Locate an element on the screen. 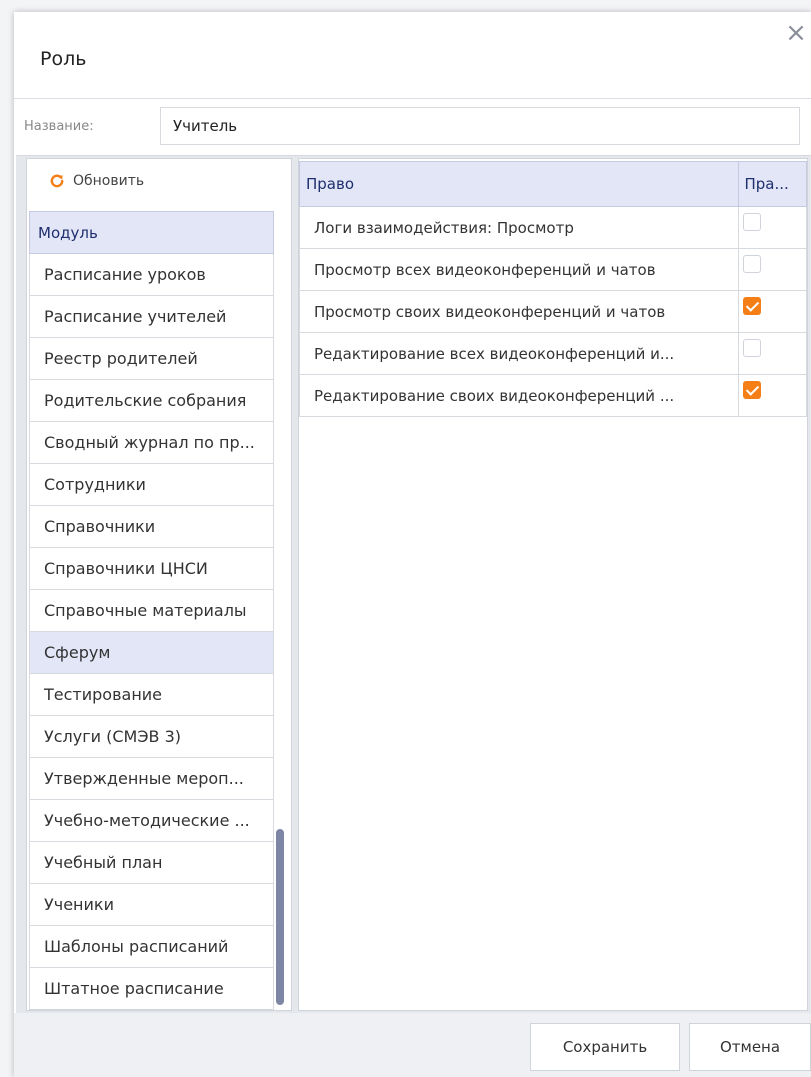 The height and width of the screenshot is (1077, 811). list-item: Реестр родителей is located at coordinates (151, 359).